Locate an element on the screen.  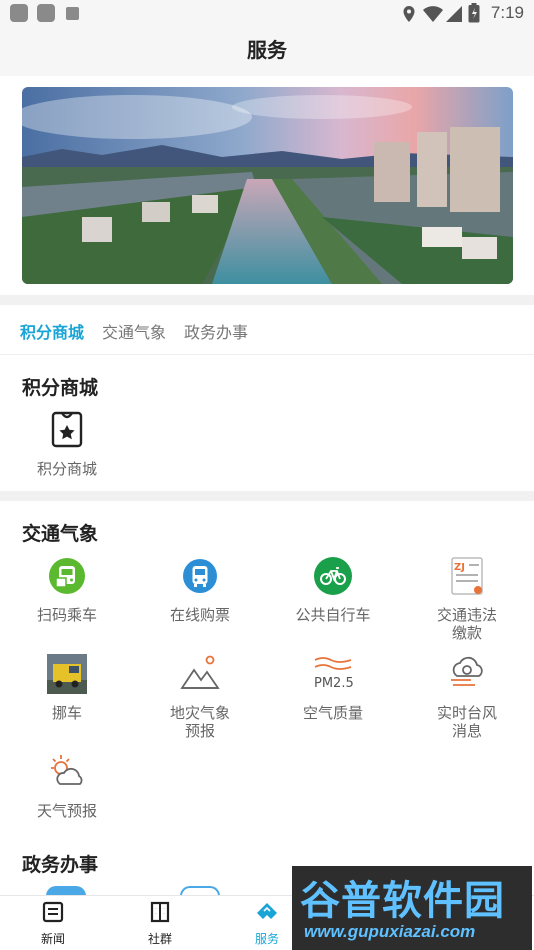
nav-label: 新闻 is located at coordinates (52, 939).